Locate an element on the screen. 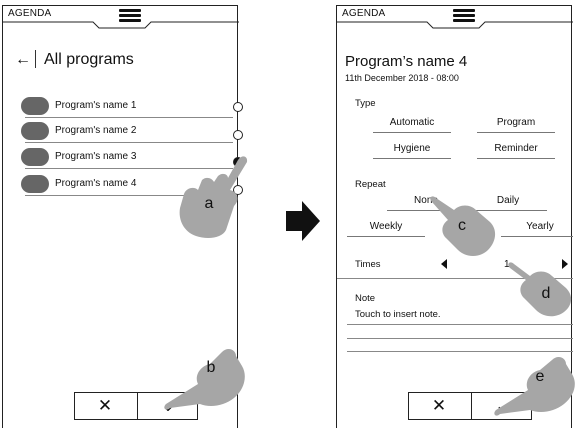 This screenshot has height=428, width=583. note-input: Touch to insert note. is located at coordinates (398, 314).